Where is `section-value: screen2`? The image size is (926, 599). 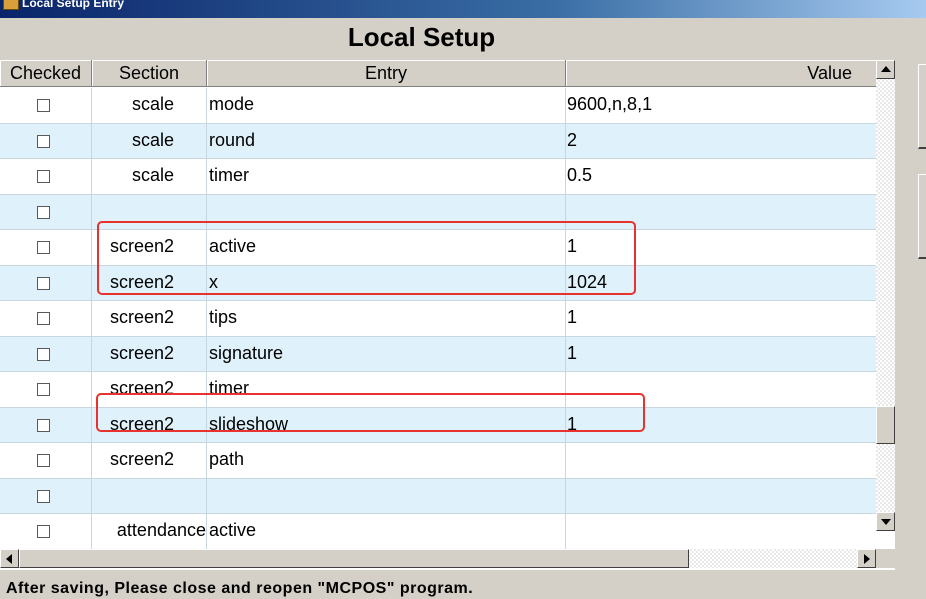
section-value: screen2 is located at coordinates (141, 423).